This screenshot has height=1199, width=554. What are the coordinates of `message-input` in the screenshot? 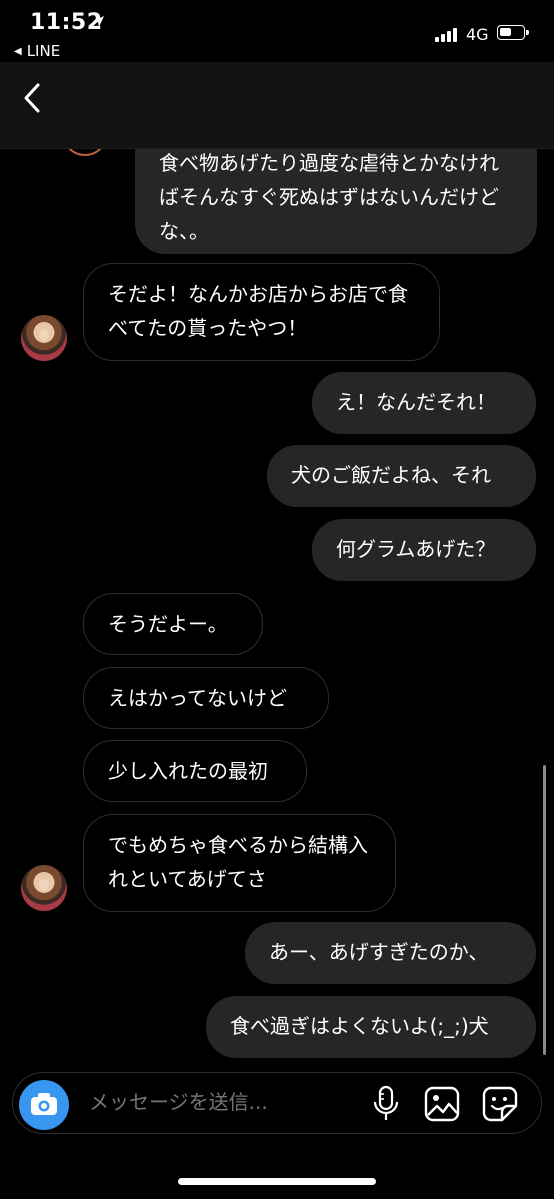 It's located at (219, 1102).